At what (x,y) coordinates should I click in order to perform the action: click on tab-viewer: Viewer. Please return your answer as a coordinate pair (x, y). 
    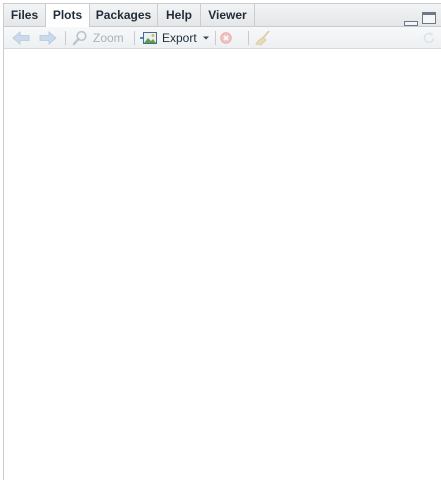
    Looking at the image, I should click on (228, 15).